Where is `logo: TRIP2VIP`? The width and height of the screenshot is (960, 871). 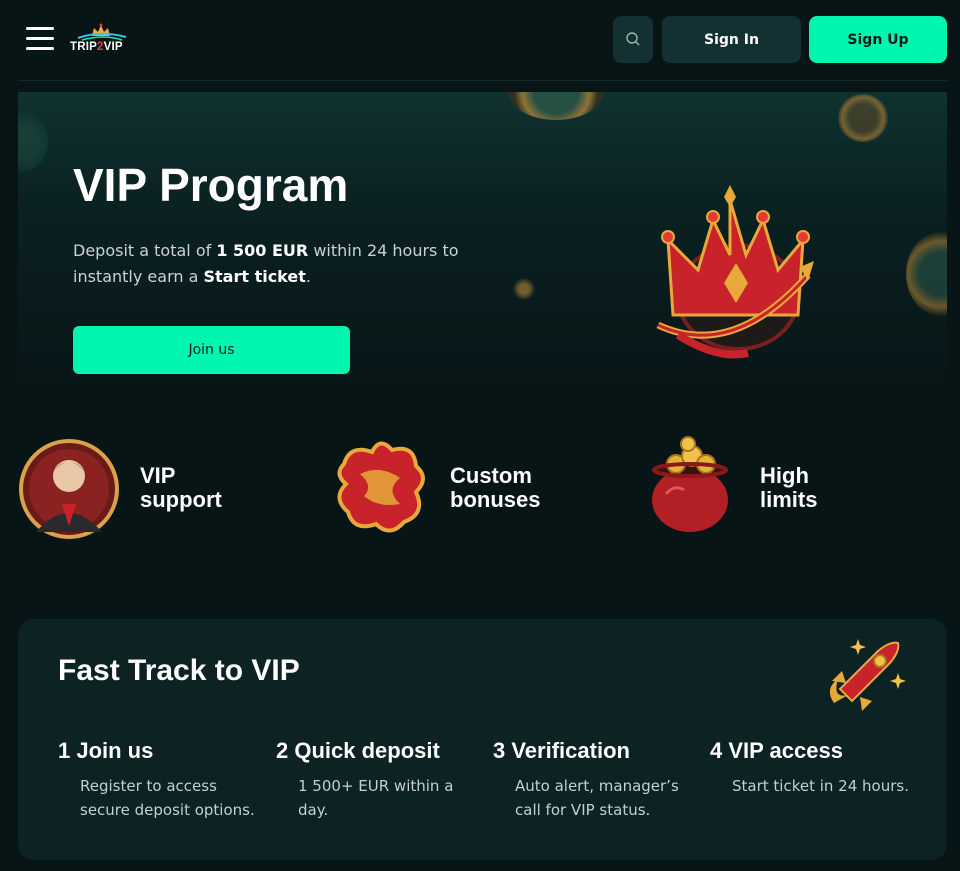 logo: TRIP2VIP is located at coordinates (101, 41).